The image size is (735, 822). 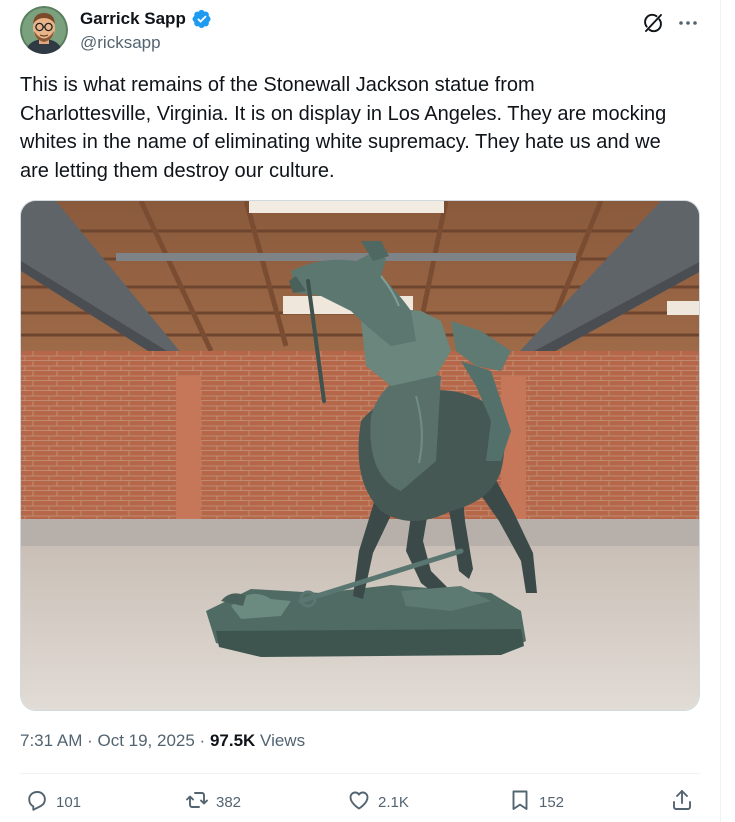 I want to click on share-icon, so click(x=682, y=802).